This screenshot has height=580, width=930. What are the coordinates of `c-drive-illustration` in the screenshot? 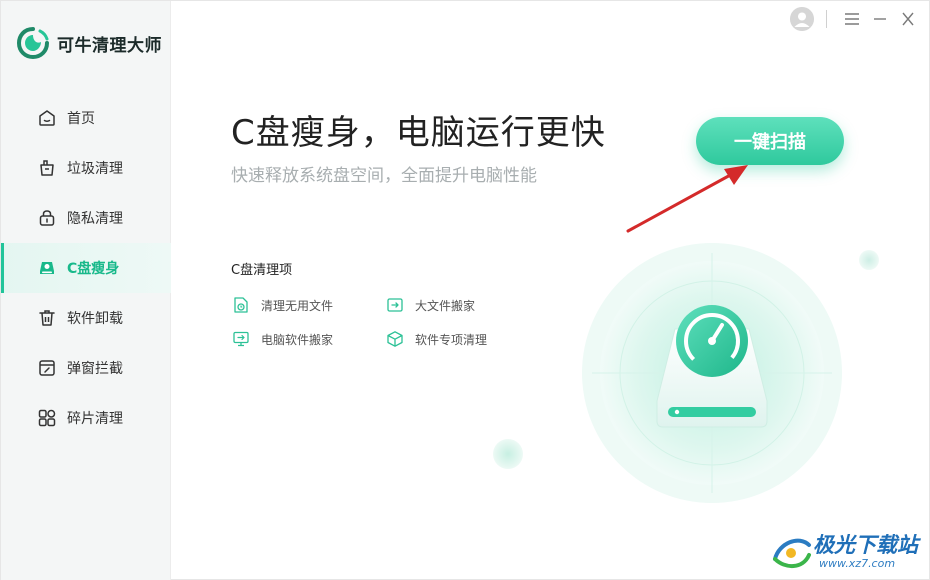 It's located at (712, 373).